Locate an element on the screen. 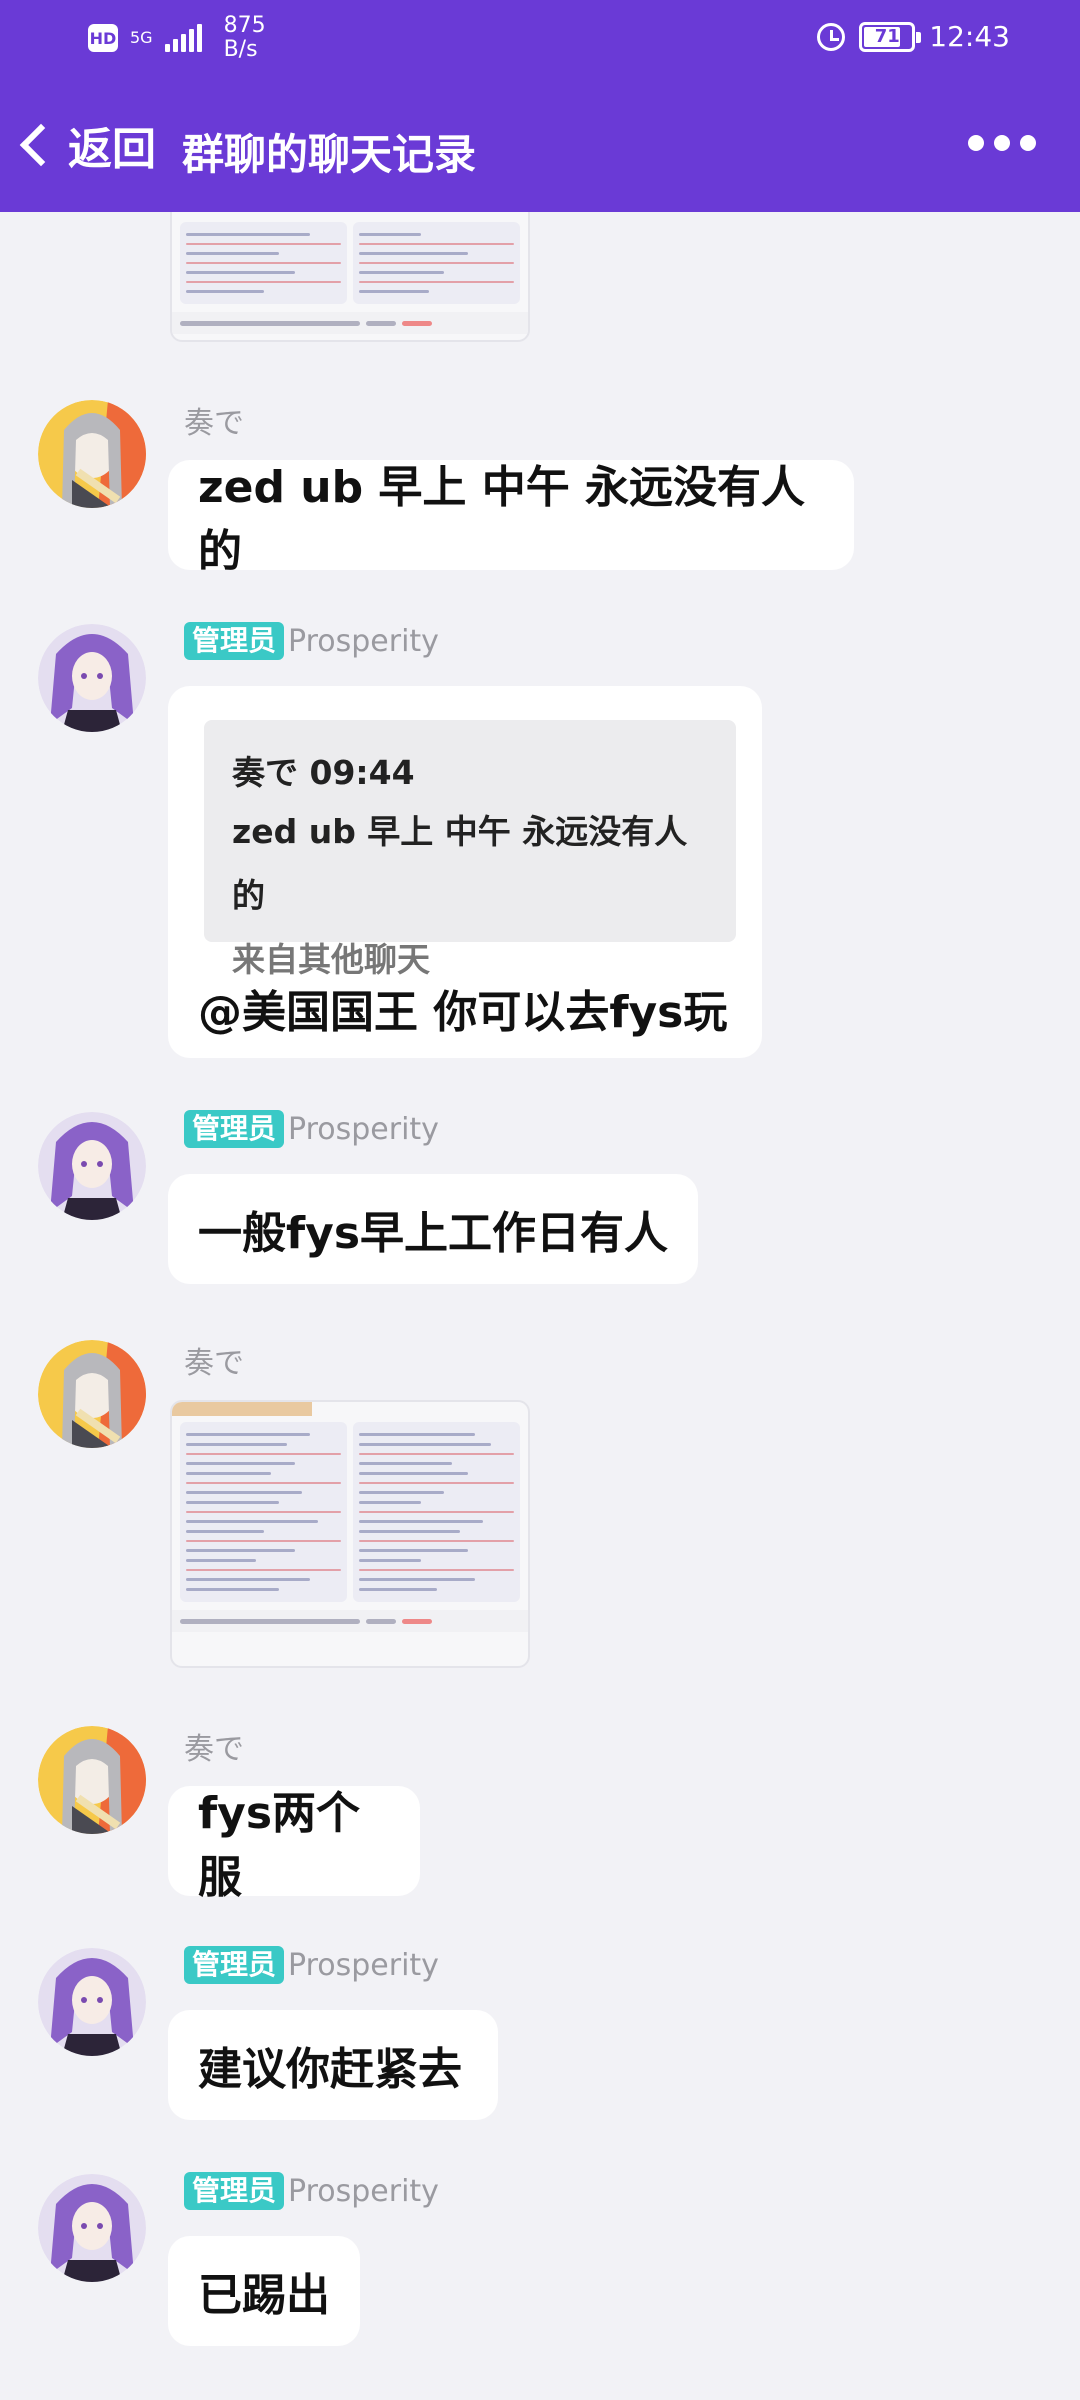 This screenshot has width=1080, height=2400. message-bubble: 建议你赶紧去 is located at coordinates (333, 2065).